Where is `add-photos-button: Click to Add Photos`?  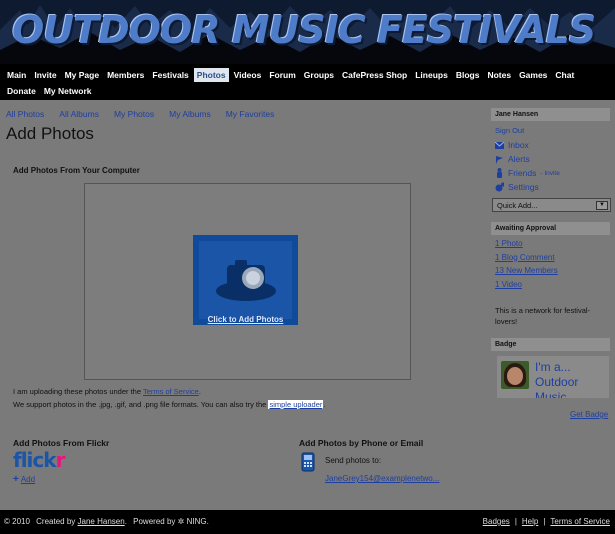
add-photos-button: Click to Add Photos is located at coordinates (245, 280).